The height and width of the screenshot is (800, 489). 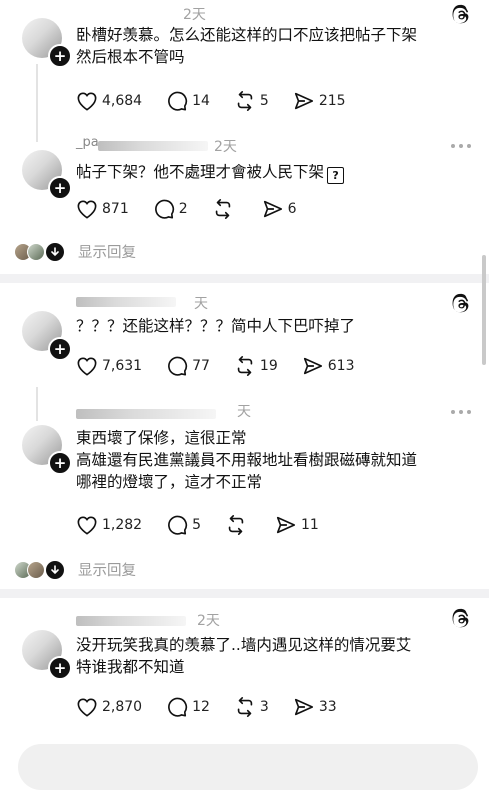 What do you see at coordinates (146, 414) in the screenshot?
I see `username-redacted` at bounding box center [146, 414].